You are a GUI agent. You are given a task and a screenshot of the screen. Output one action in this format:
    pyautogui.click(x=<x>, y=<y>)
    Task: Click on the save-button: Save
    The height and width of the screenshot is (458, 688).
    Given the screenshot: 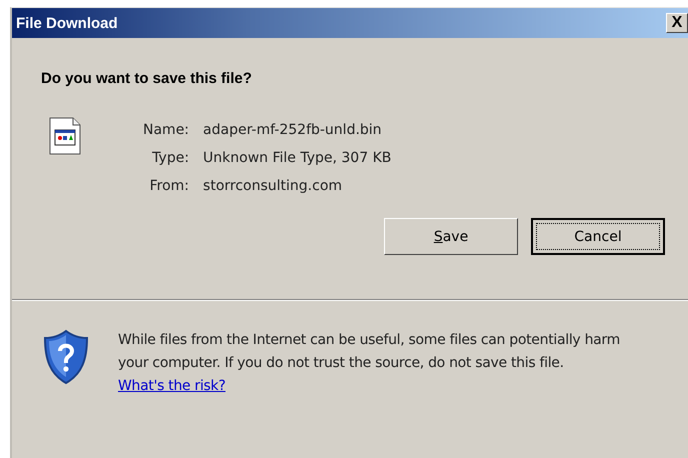 What is the action you would take?
    pyautogui.click(x=451, y=236)
    